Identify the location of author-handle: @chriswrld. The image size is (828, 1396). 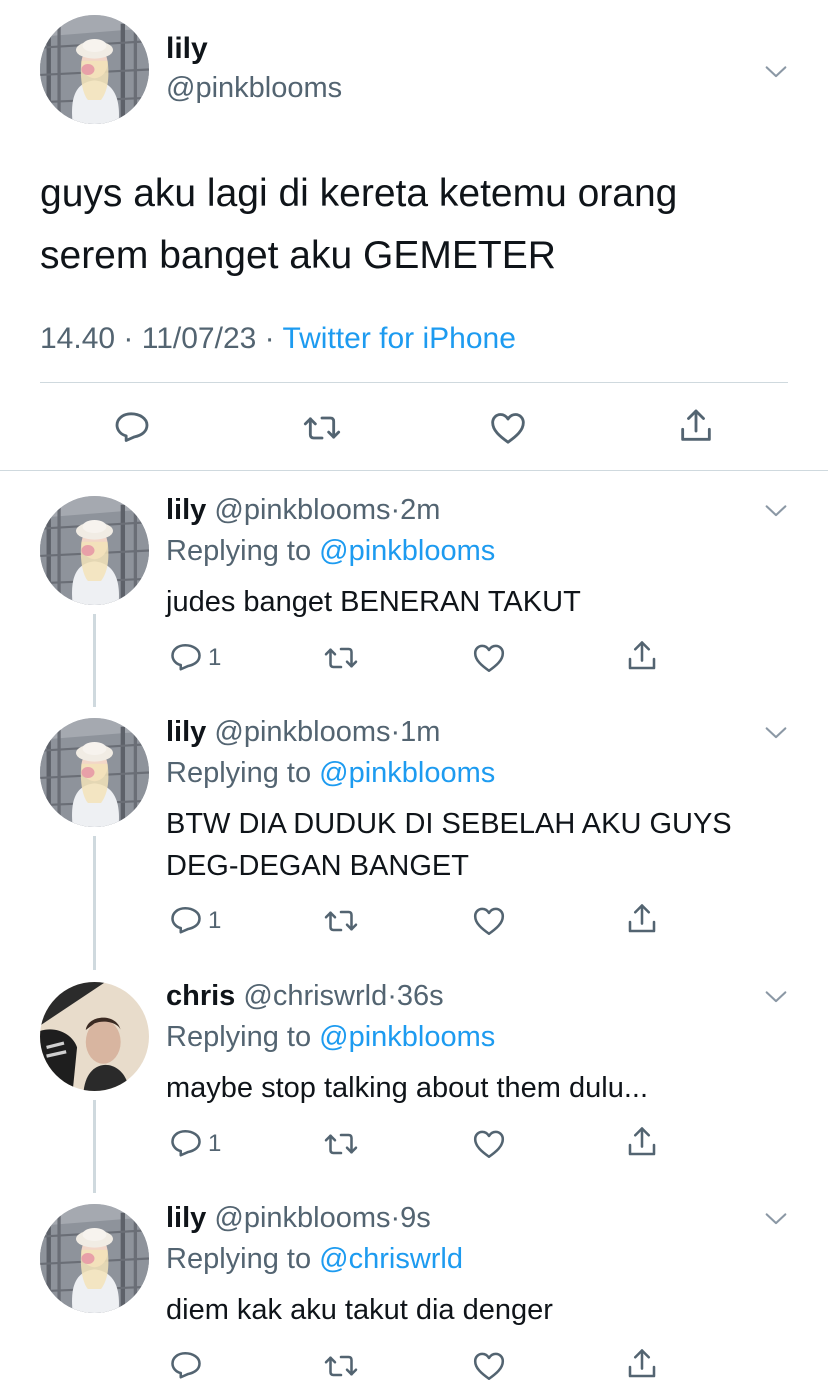
(315, 996).